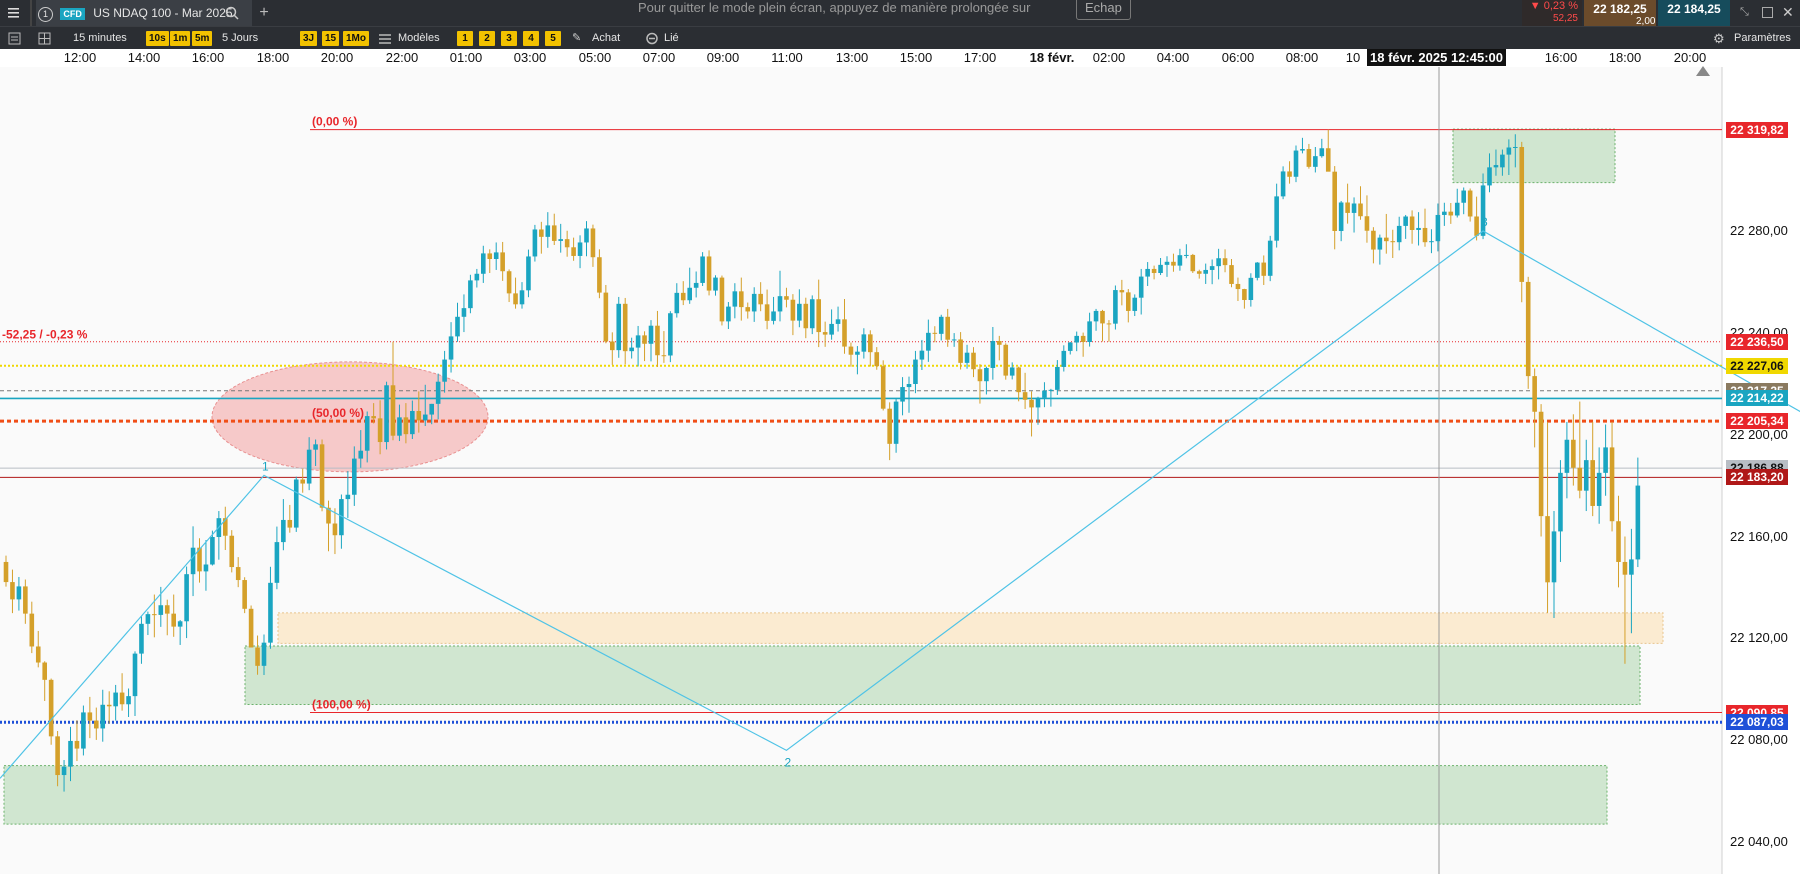  I want to click on tf-10s: 10s, so click(157, 38).